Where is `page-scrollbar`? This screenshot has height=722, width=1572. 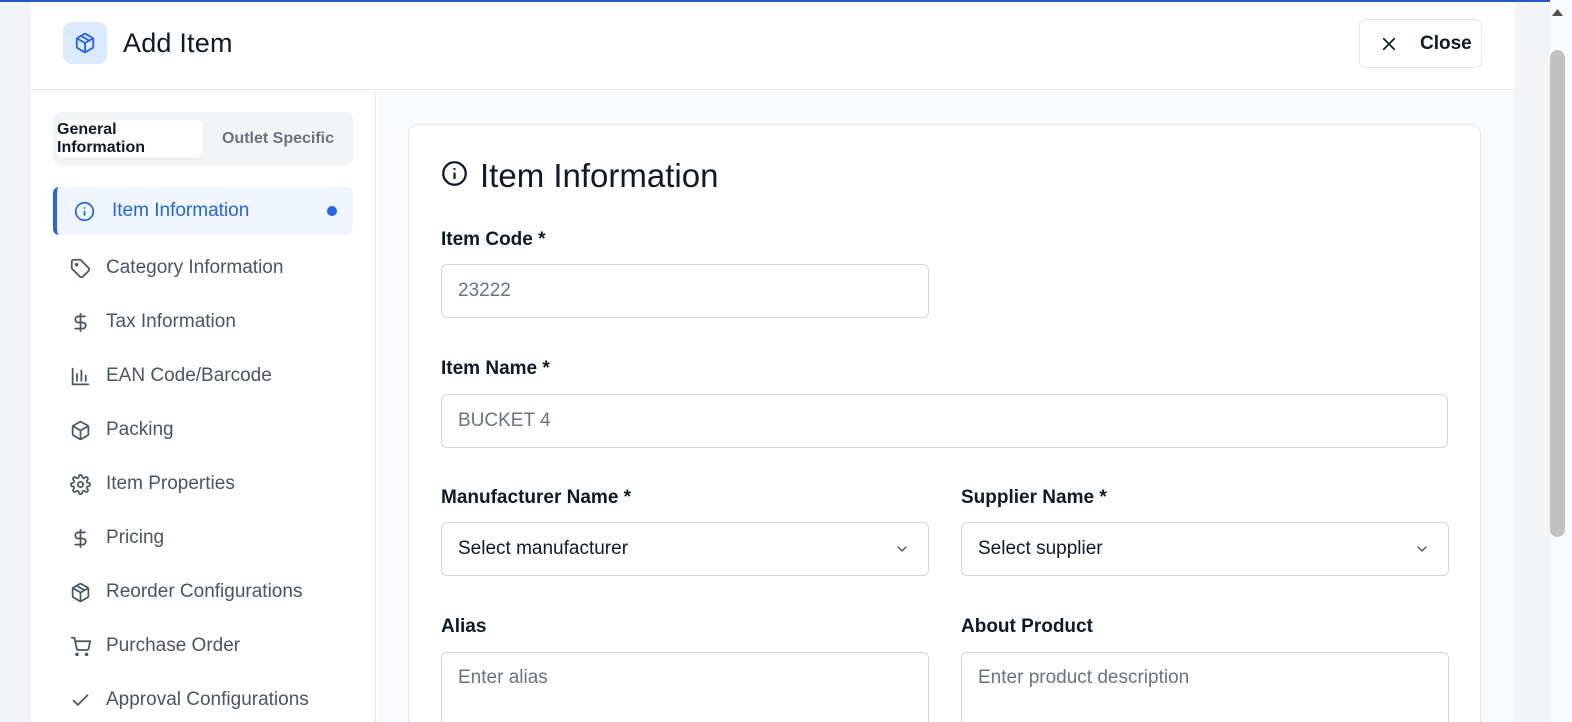
page-scrollbar is located at coordinates (1561, 361).